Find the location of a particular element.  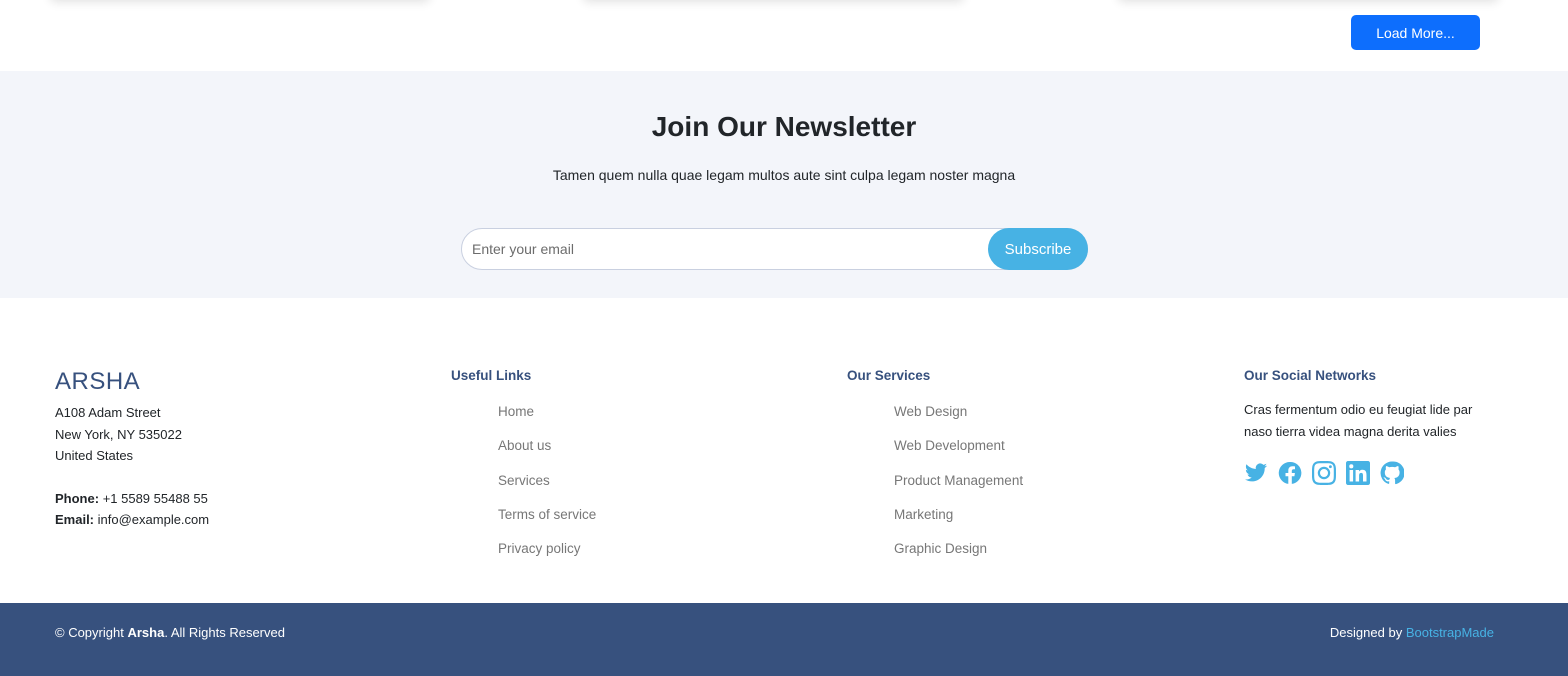

instagram-icon is located at coordinates (1324, 473).